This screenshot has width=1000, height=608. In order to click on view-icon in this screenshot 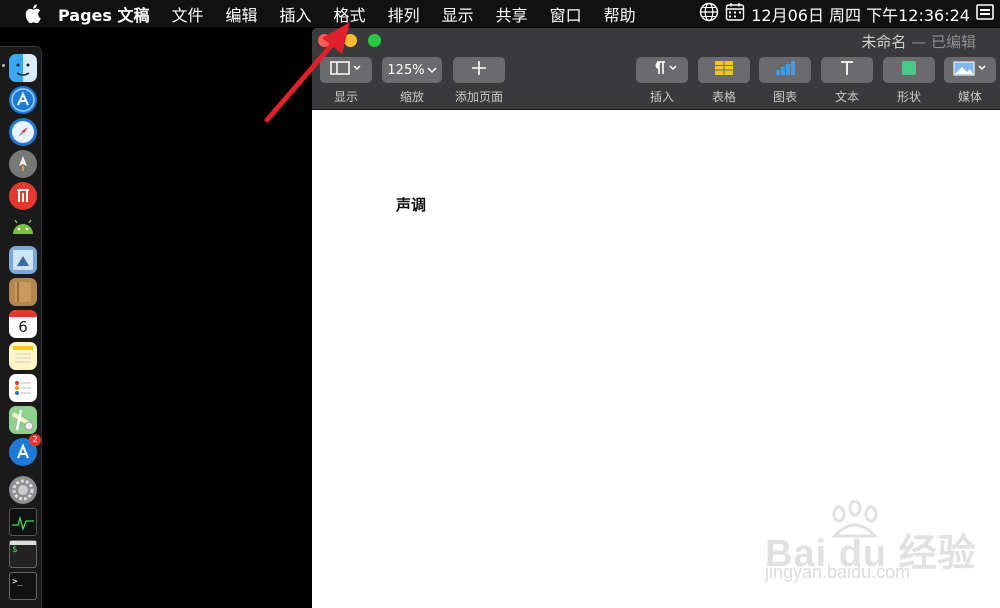, I will do `click(346, 70)`.